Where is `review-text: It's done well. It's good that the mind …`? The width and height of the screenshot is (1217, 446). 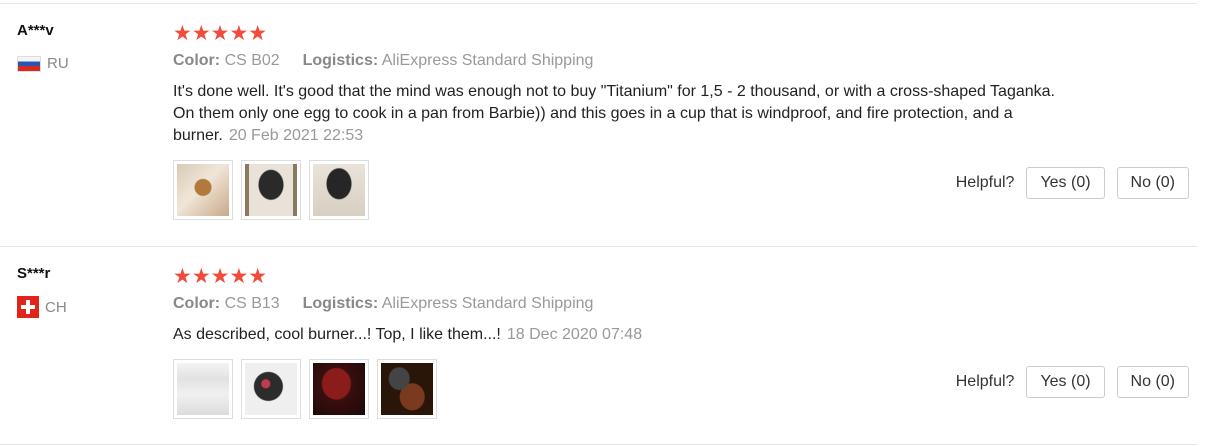 review-text: It's done well. It's good that the mind … is located at coordinates (623, 114).